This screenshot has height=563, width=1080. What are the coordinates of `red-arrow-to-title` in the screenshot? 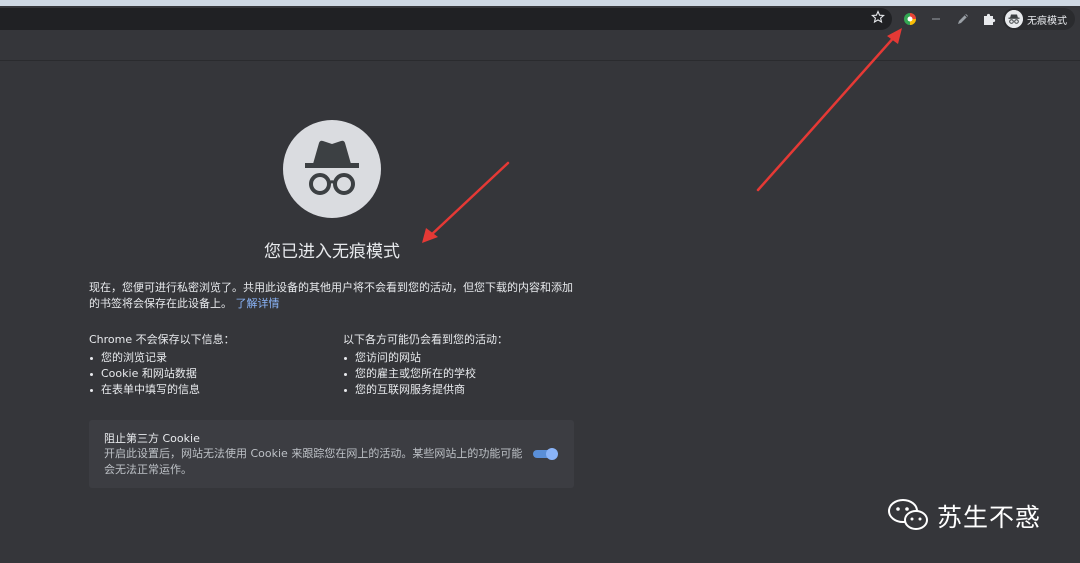 It's located at (466, 202).